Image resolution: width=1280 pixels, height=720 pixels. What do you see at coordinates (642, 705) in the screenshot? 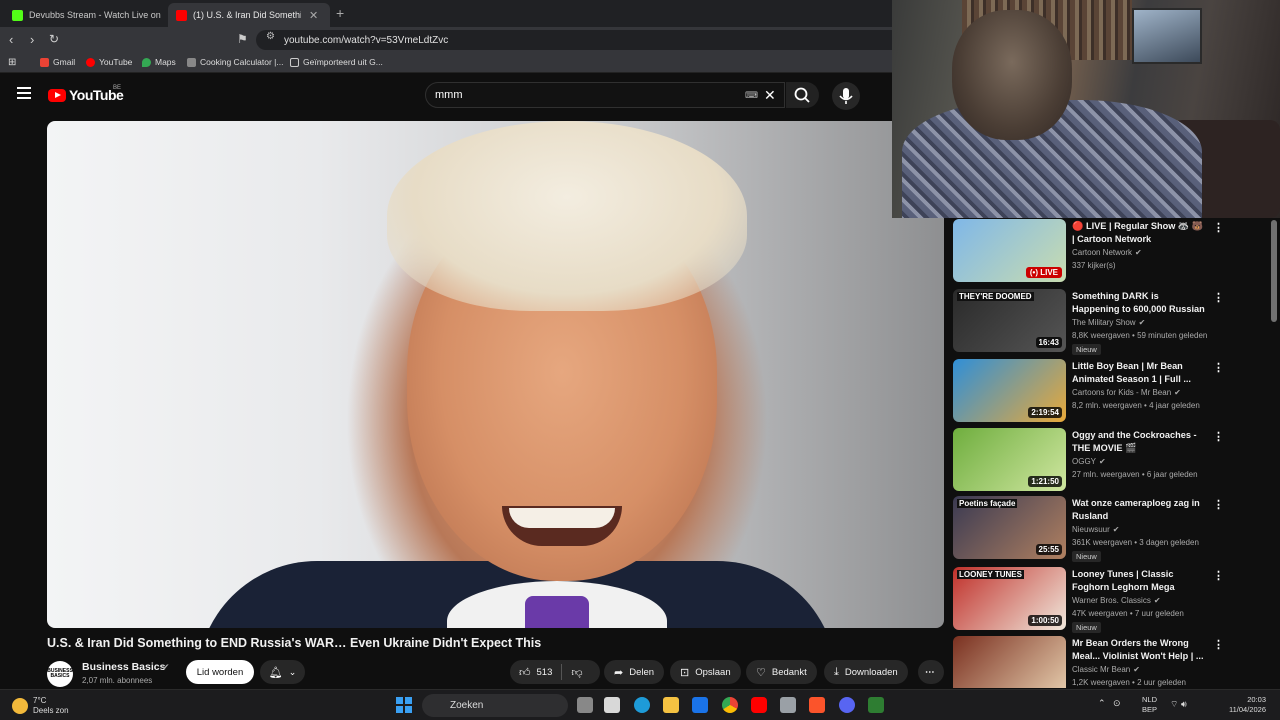
I see `edge-icon` at bounding box center [642, 705].